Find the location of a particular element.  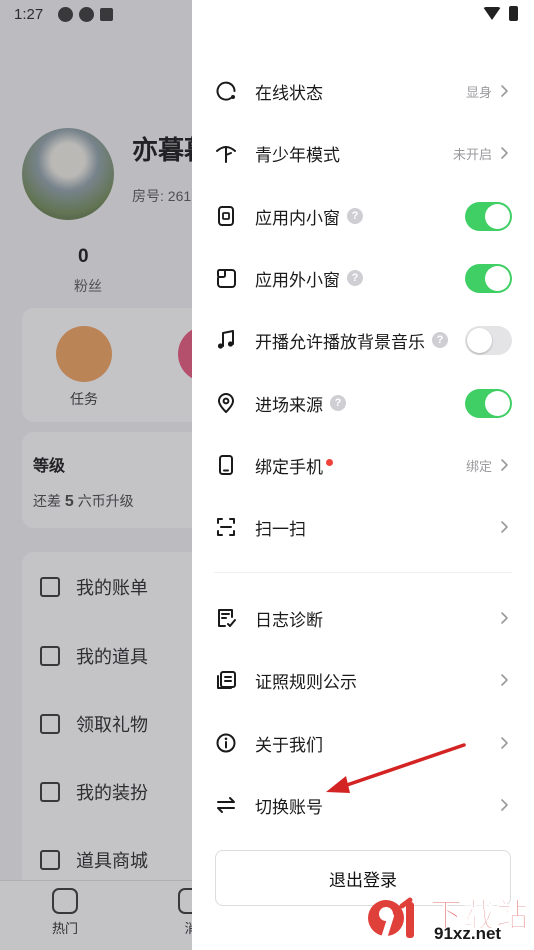

info-icon is located at coordinates (226, 743).